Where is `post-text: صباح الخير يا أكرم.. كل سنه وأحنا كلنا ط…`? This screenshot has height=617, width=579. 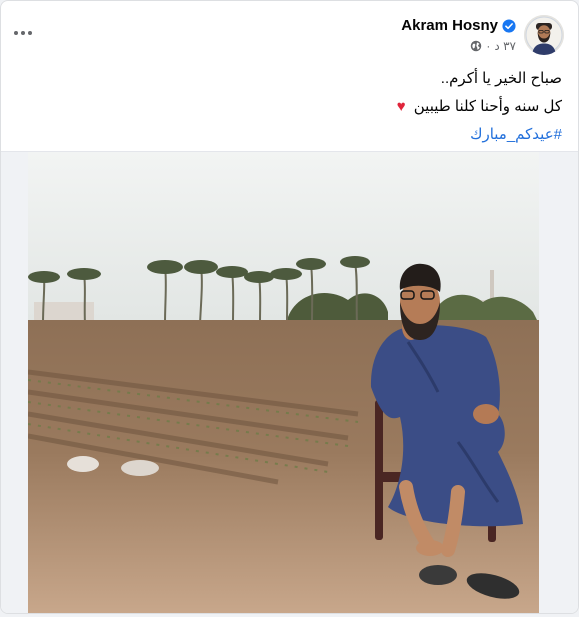 post-text: صباح الخير يا أكرم.. كل سنه وأحنا كلنا ط… is located at coordinates (292, 107).